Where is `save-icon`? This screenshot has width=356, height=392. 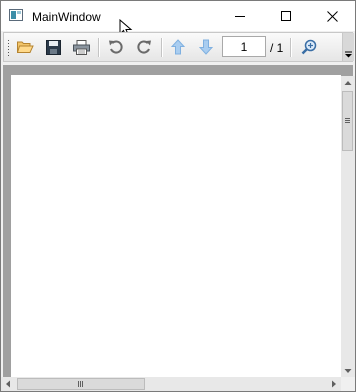 save-icon is located at coordinates (53, 47).